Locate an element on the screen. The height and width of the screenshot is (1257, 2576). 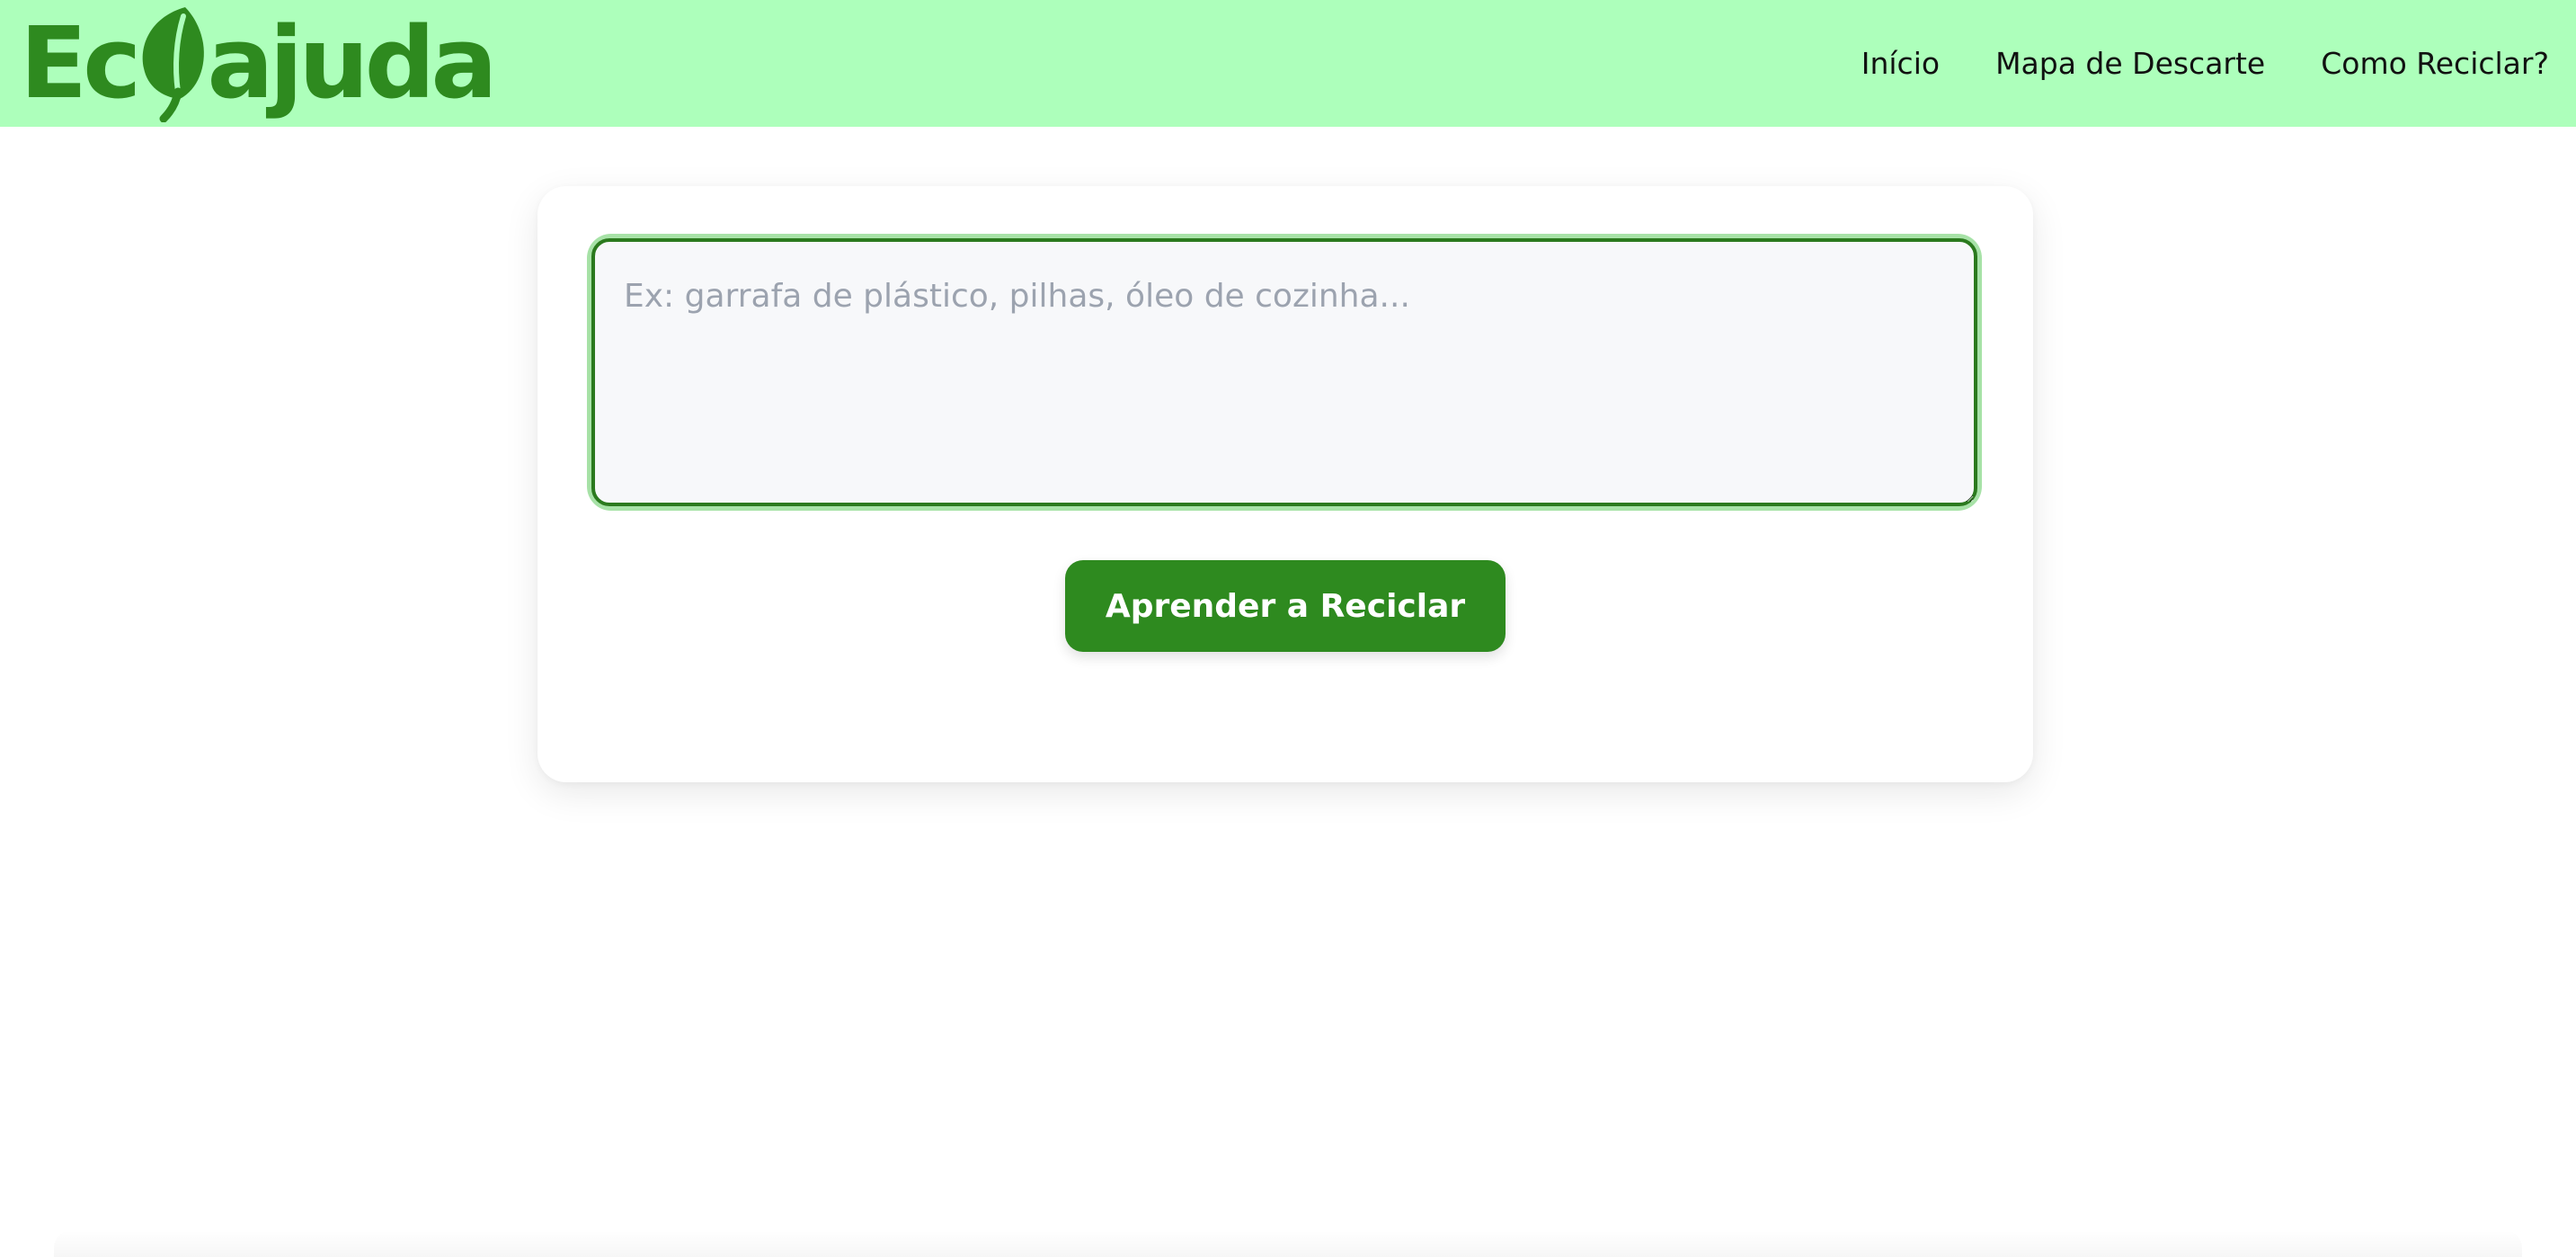
nav-link-mapa-de-descarte: Mapa de Descarte is located at coordinates (2130, 63).